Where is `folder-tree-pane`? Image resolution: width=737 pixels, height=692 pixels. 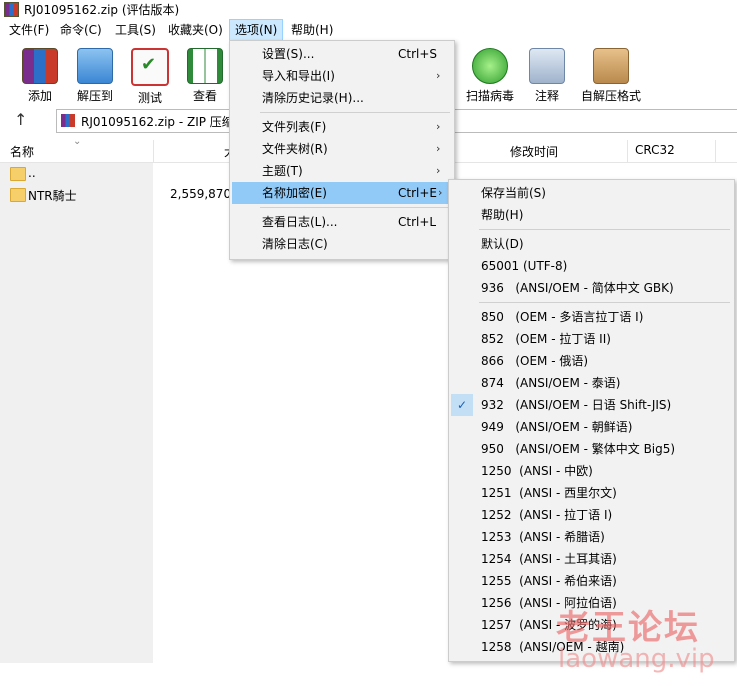 folder-tree-pane is located at coordinates (76, 413).